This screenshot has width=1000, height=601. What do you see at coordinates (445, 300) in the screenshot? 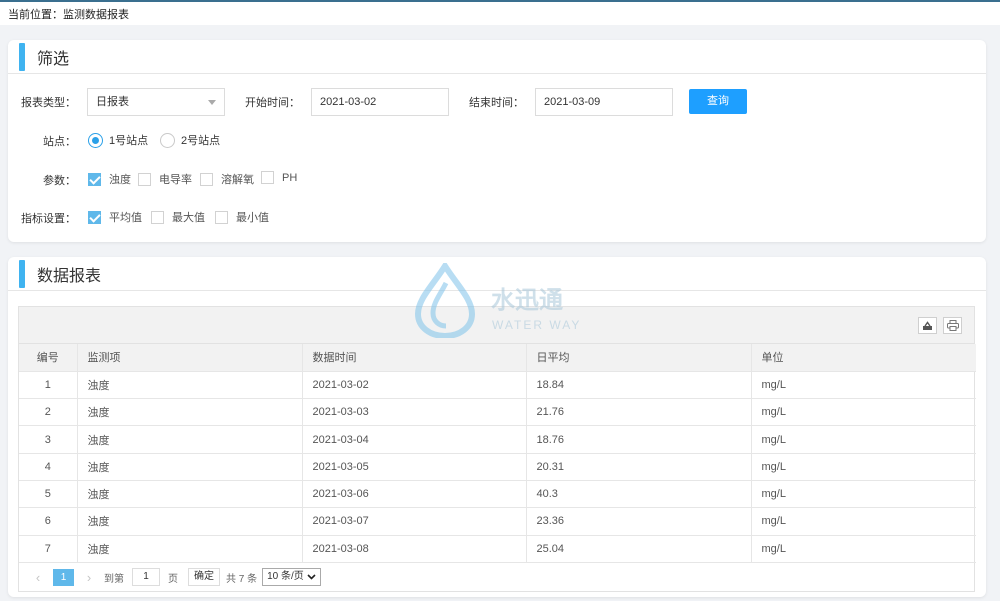
I see `water-drop-icon` at bounding box center [445, 300].